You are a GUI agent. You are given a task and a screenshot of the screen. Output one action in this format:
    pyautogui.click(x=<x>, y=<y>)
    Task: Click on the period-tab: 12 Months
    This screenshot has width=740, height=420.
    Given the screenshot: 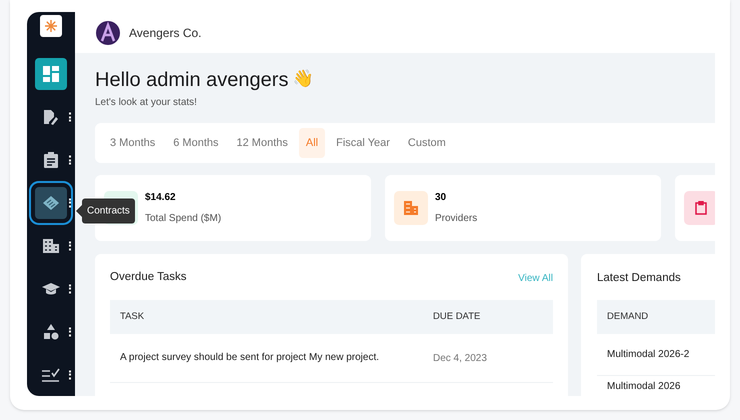 What is the action you would take?
    pyautogui.click(x=262, y=143)
    